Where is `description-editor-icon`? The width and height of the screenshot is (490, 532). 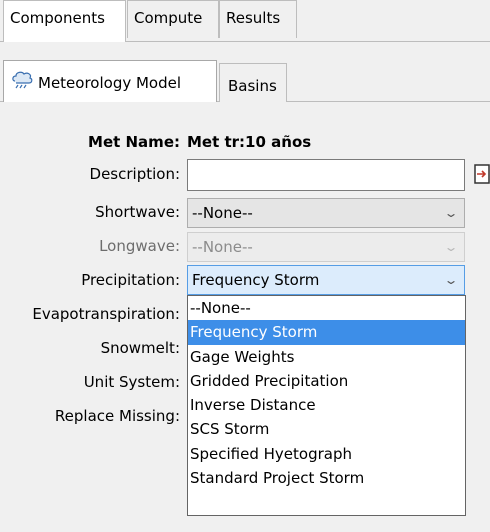 description-editor-icon is located at coordinates (482, 174).